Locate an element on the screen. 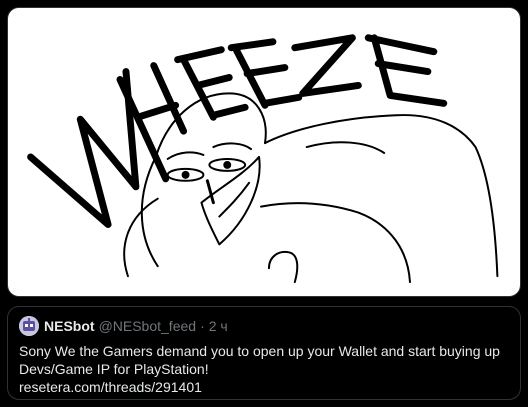 The height and width of the screenshot is (407, 528). quoted-handle: @NESbot_feed is located at coordinates (148, 326).